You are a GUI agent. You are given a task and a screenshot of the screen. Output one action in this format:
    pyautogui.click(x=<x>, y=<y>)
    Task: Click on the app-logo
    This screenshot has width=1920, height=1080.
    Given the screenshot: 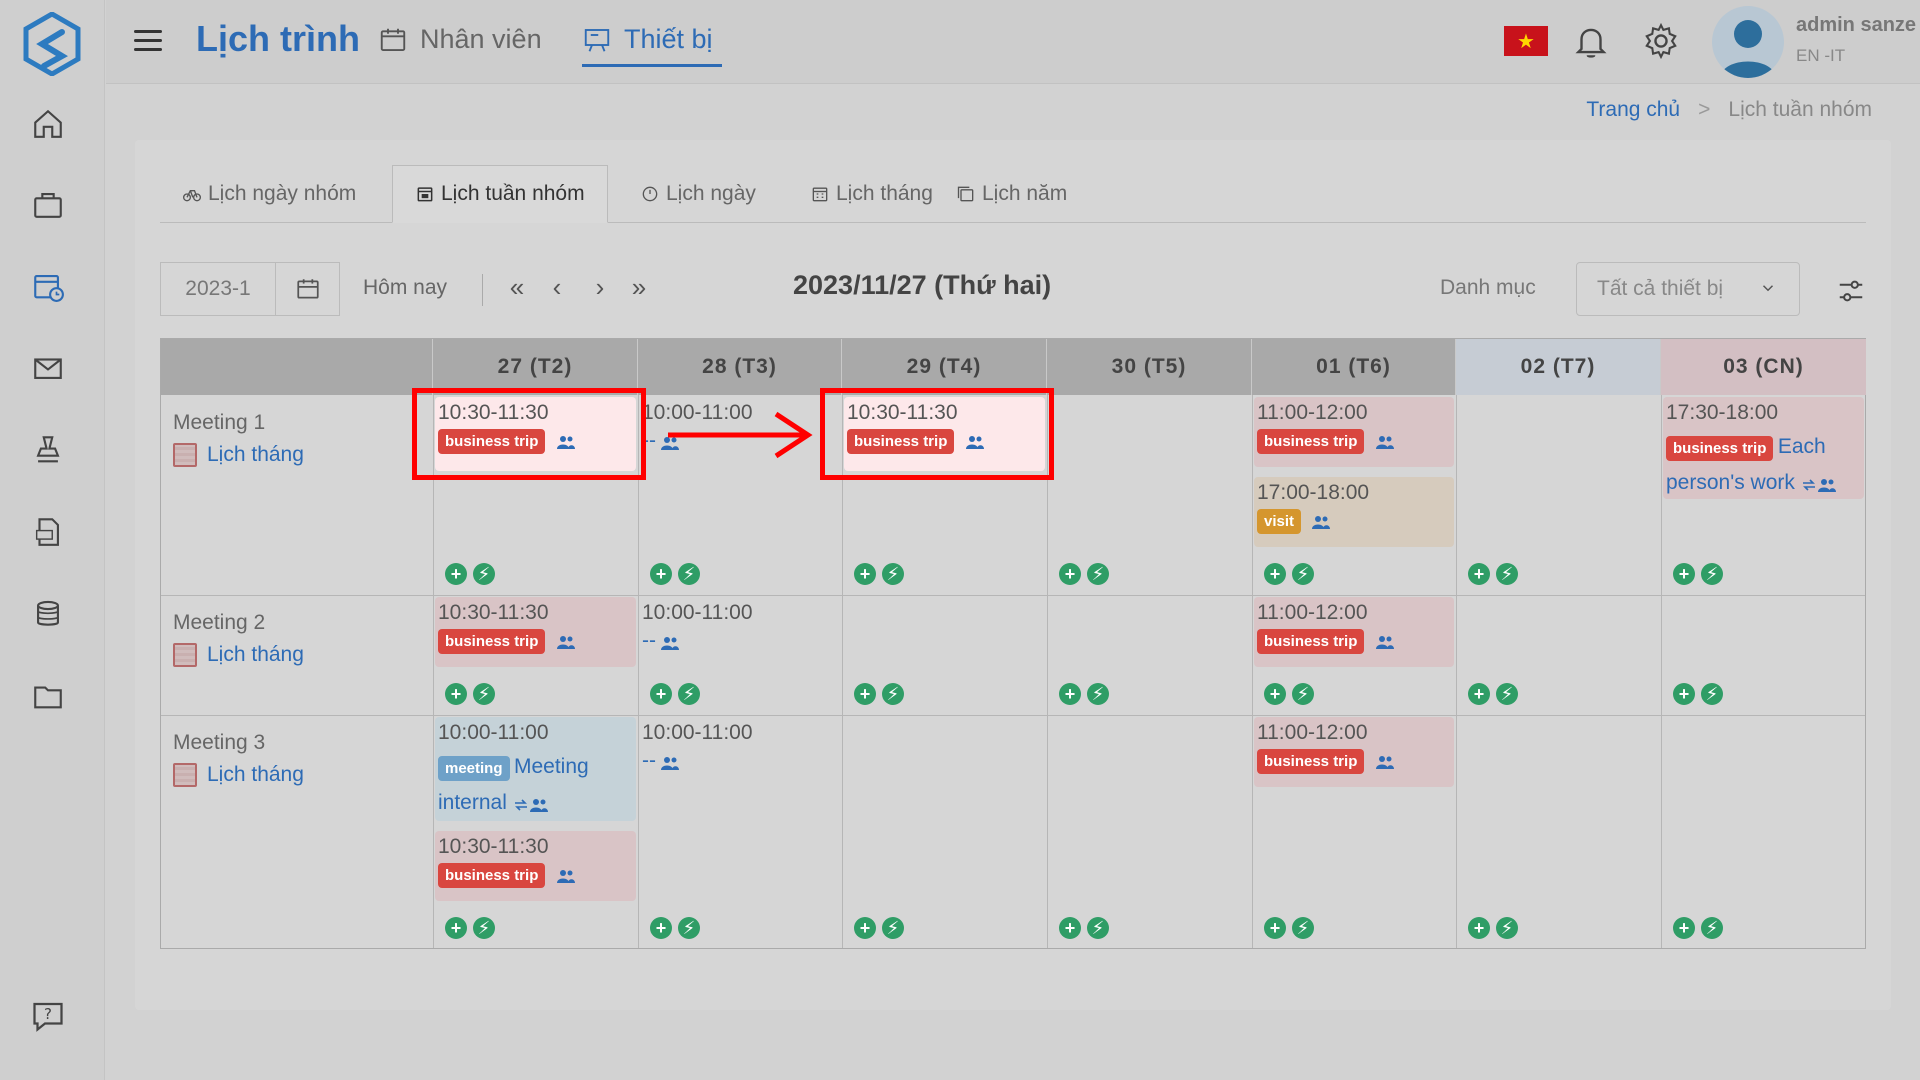 What is the action you would take?
    pyautogui.click(x=52, y=44)
    